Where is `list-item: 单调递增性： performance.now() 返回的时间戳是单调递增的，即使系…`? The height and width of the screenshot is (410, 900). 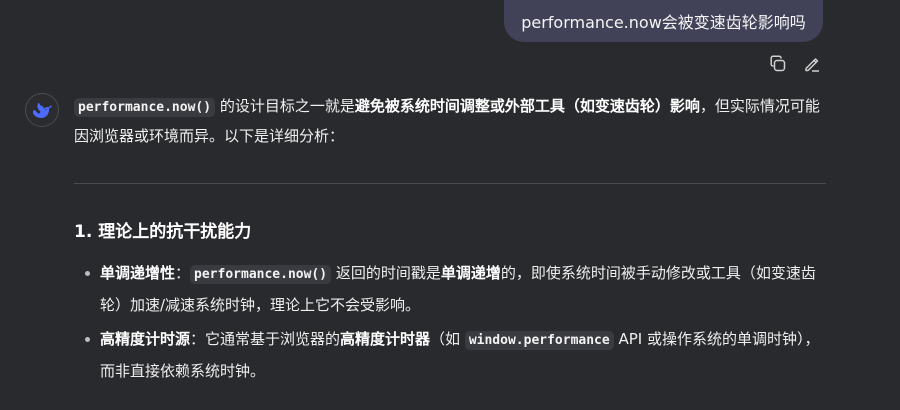 list-item: 单调递增性： performance.now() 返回的时间戳是单调递增的，即使系… is located at coordinates (450, 289).